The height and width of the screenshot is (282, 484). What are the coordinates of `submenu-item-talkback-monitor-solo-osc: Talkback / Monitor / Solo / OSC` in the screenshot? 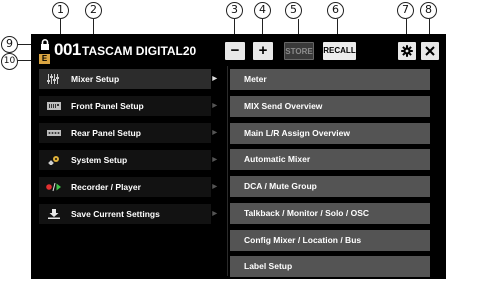 It's located at (330, 213).